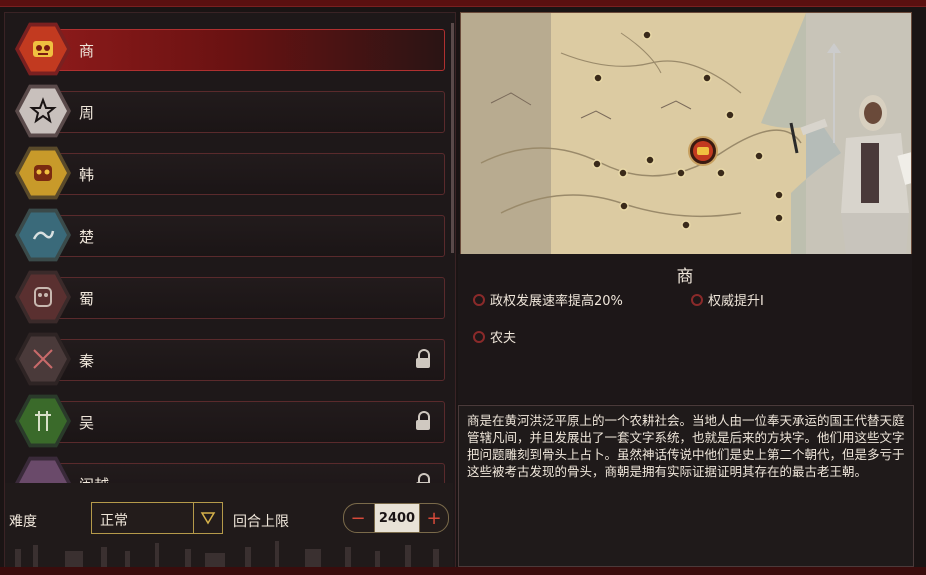  What do you see at coordinates (87, 299) in the screenshot?
I see `faction-label: 蜀` at bounding box center [87, 299].